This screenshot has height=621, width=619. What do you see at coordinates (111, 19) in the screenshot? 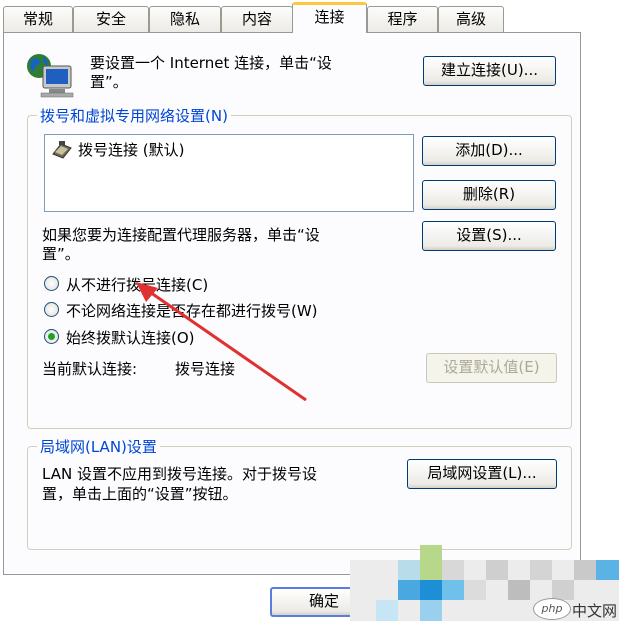
I see `tab-security: 安全` at bounding box center [111, 19].